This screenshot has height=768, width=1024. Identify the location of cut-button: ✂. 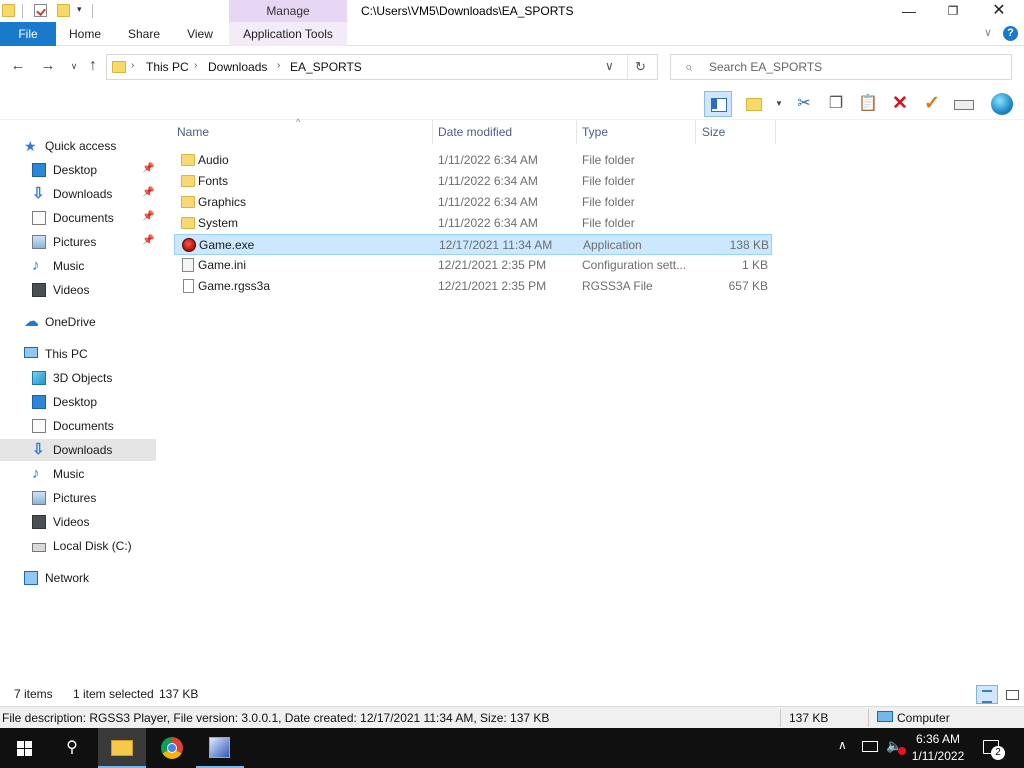
(804, 104).